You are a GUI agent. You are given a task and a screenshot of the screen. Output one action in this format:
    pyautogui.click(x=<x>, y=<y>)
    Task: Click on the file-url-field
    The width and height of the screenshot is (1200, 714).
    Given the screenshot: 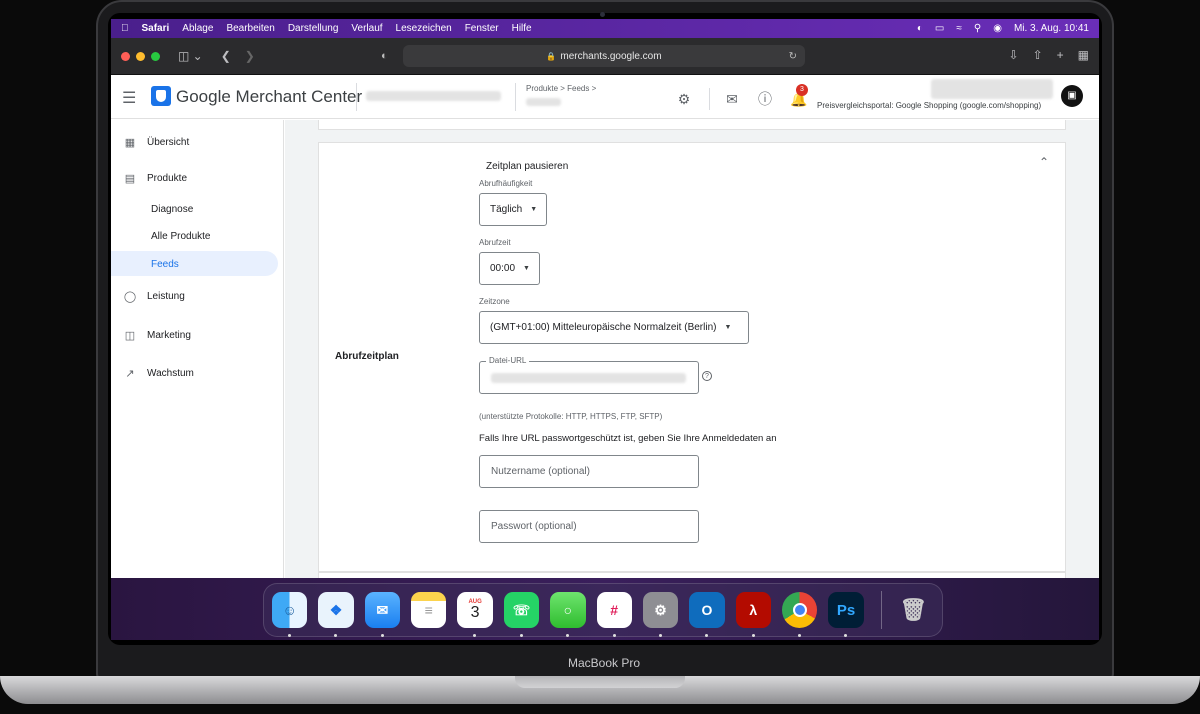 What is the action you would take?
    pyautogui.click(x=589, y=377)
    